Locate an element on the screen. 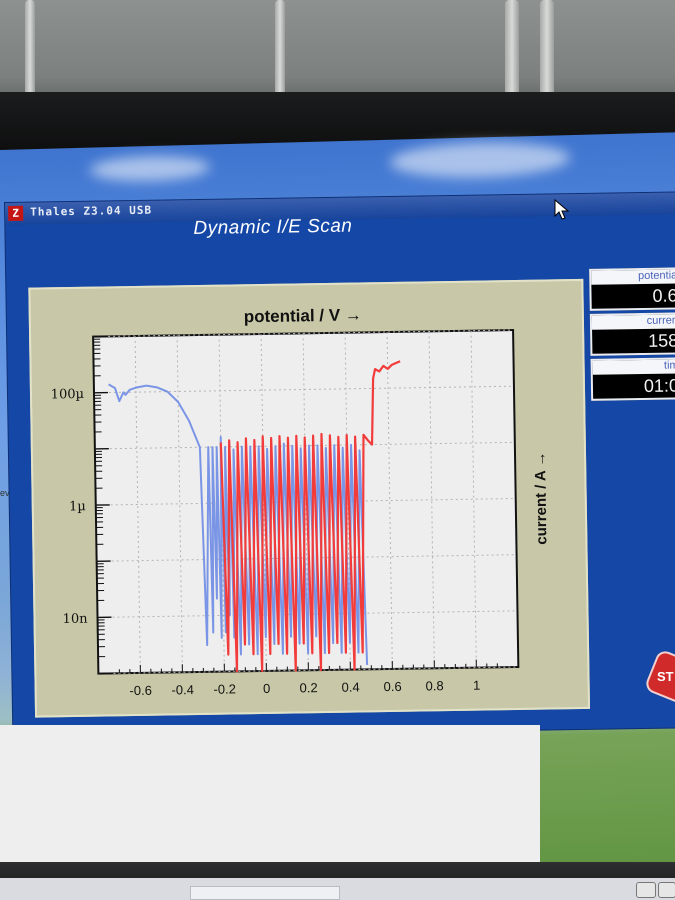 Image resolution: width=675 pixels, height=900 pixels. taskbar-item is located at coordinates (265, 893).